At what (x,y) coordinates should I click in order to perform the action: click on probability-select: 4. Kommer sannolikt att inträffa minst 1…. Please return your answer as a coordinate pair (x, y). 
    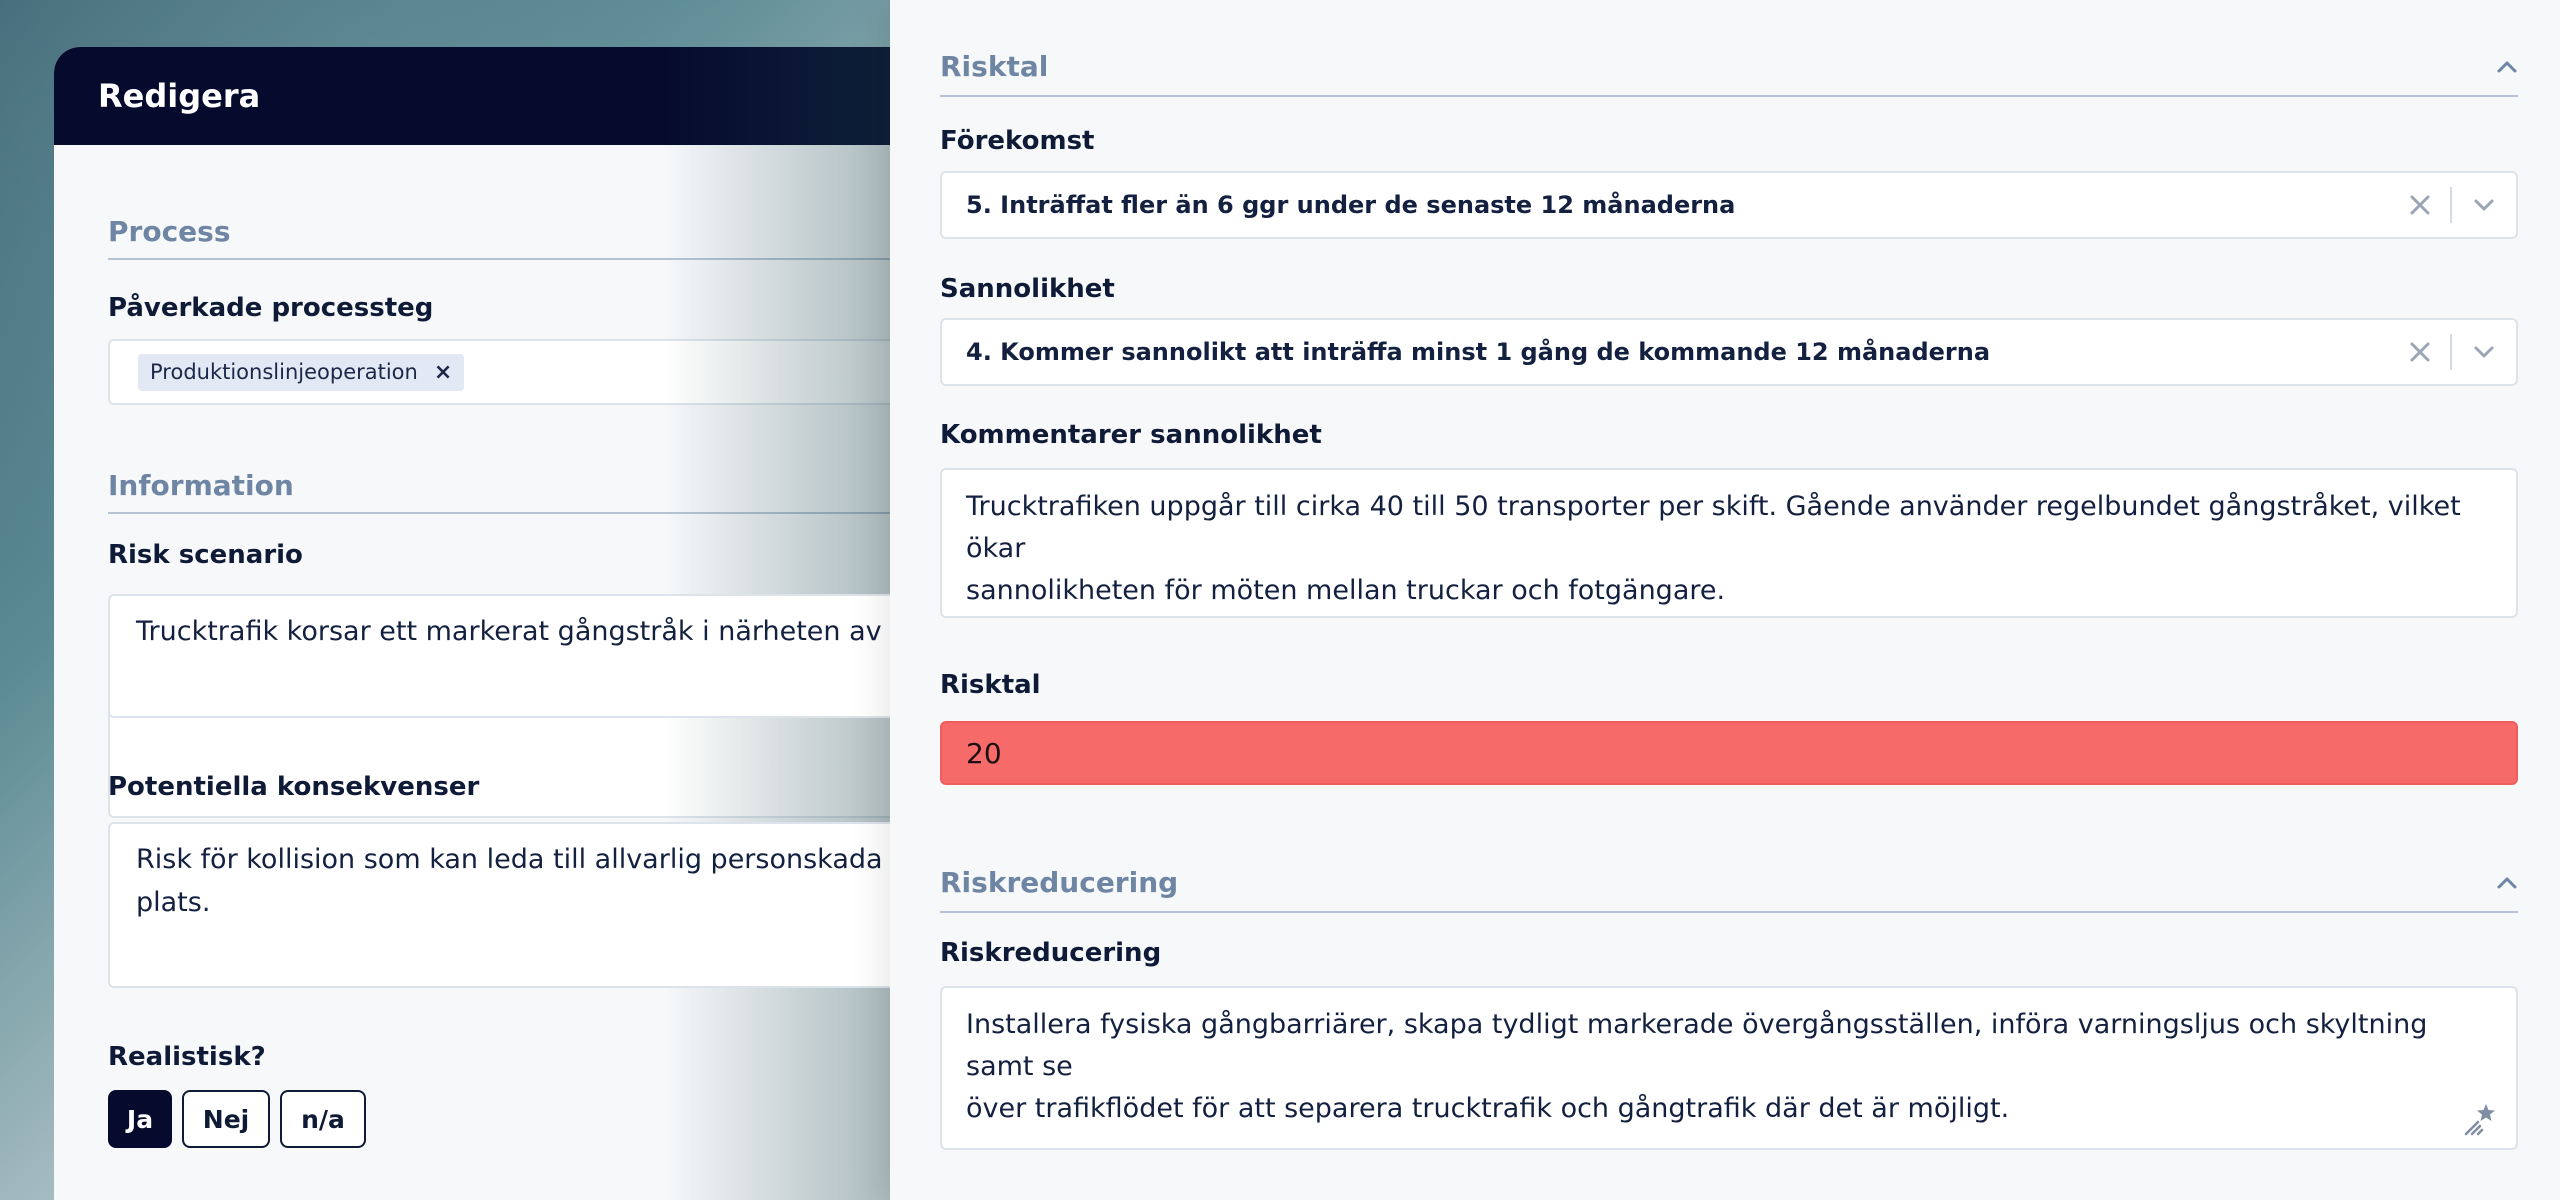
    Looking at the image, I should click on (1729, 352).